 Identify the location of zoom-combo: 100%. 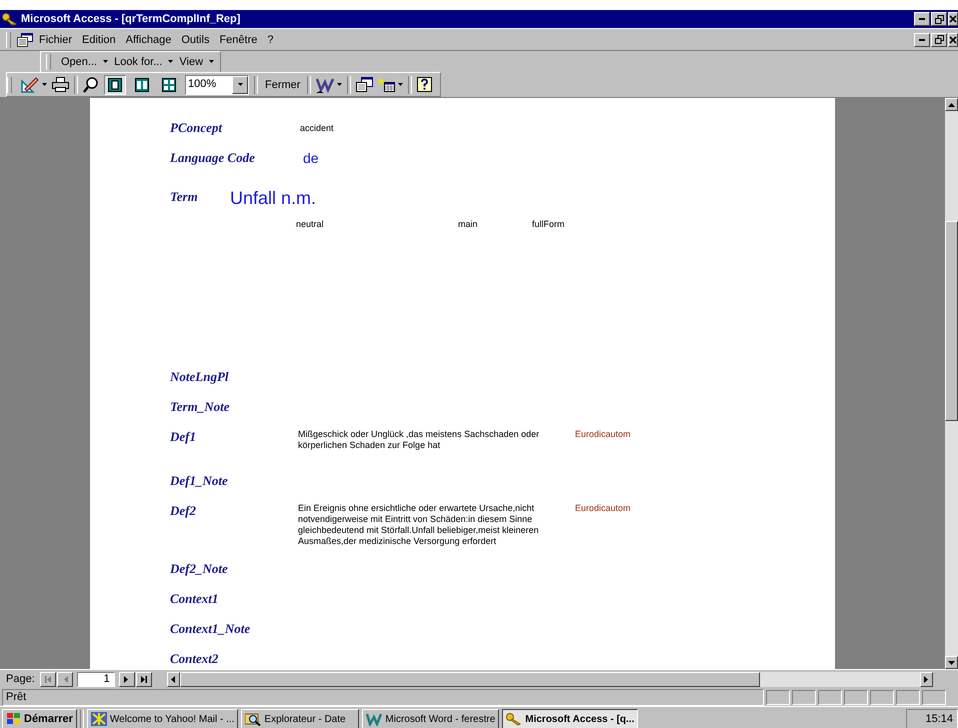
(217, 84).